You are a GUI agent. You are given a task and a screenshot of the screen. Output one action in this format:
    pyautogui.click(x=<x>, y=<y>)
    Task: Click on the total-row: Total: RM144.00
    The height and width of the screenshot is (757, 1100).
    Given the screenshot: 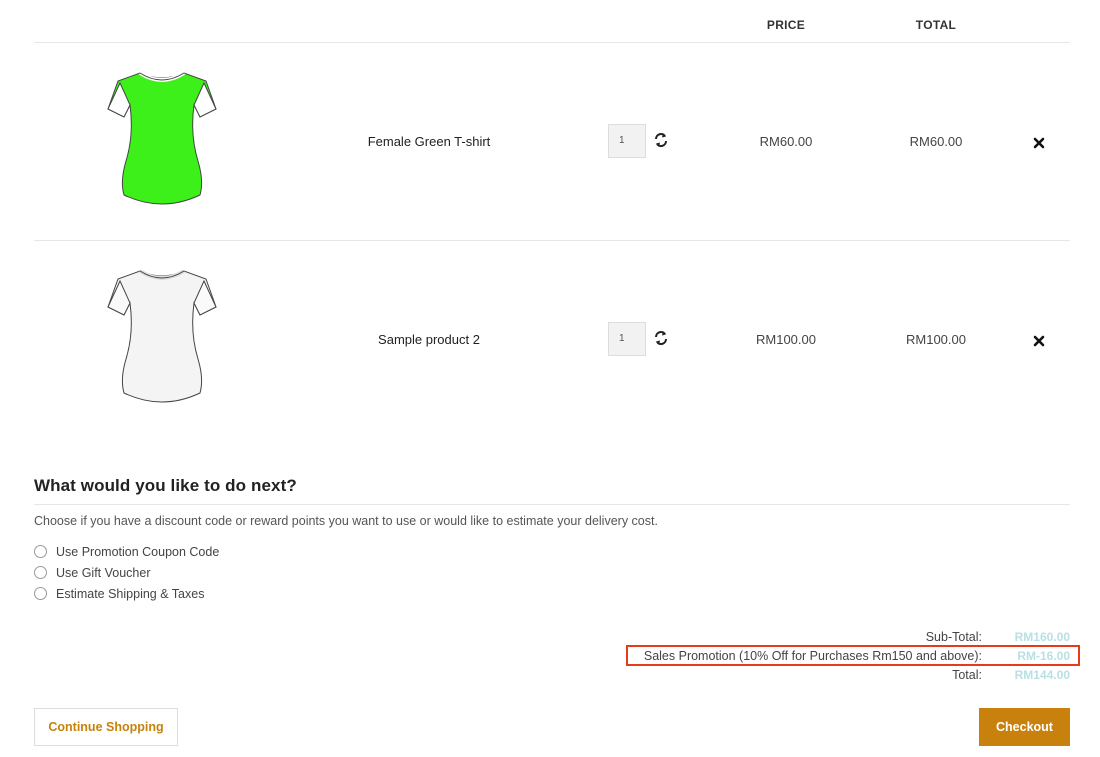 What is the action you would take?
    pyautogui.click(x=840, y=674)
    